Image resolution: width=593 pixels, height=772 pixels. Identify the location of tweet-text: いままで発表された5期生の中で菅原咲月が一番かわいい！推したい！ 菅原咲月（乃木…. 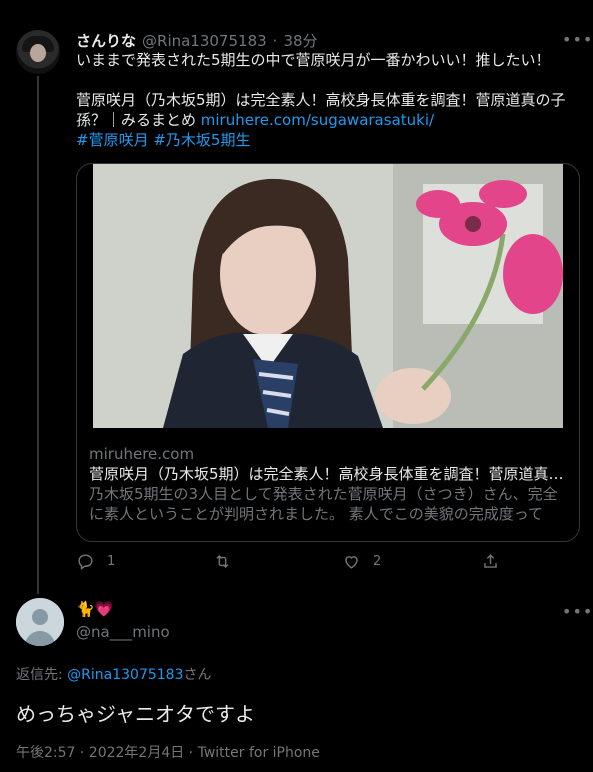
(328, 100).